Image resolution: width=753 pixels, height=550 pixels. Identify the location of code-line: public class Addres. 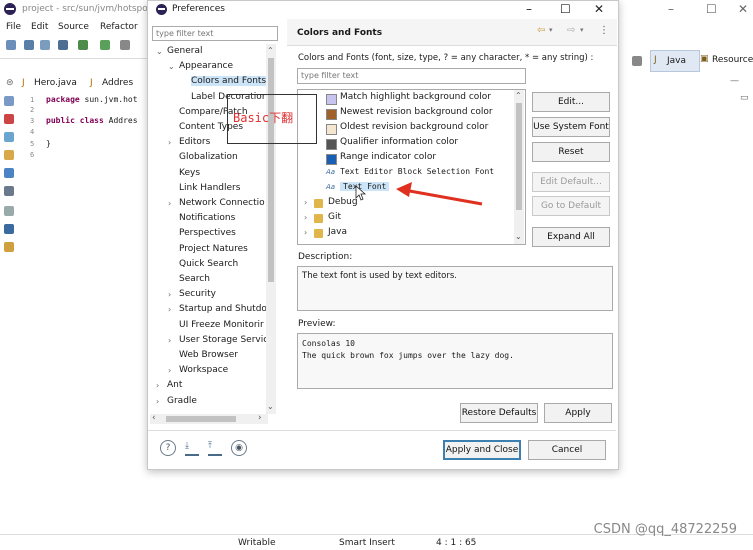
(92, 120).